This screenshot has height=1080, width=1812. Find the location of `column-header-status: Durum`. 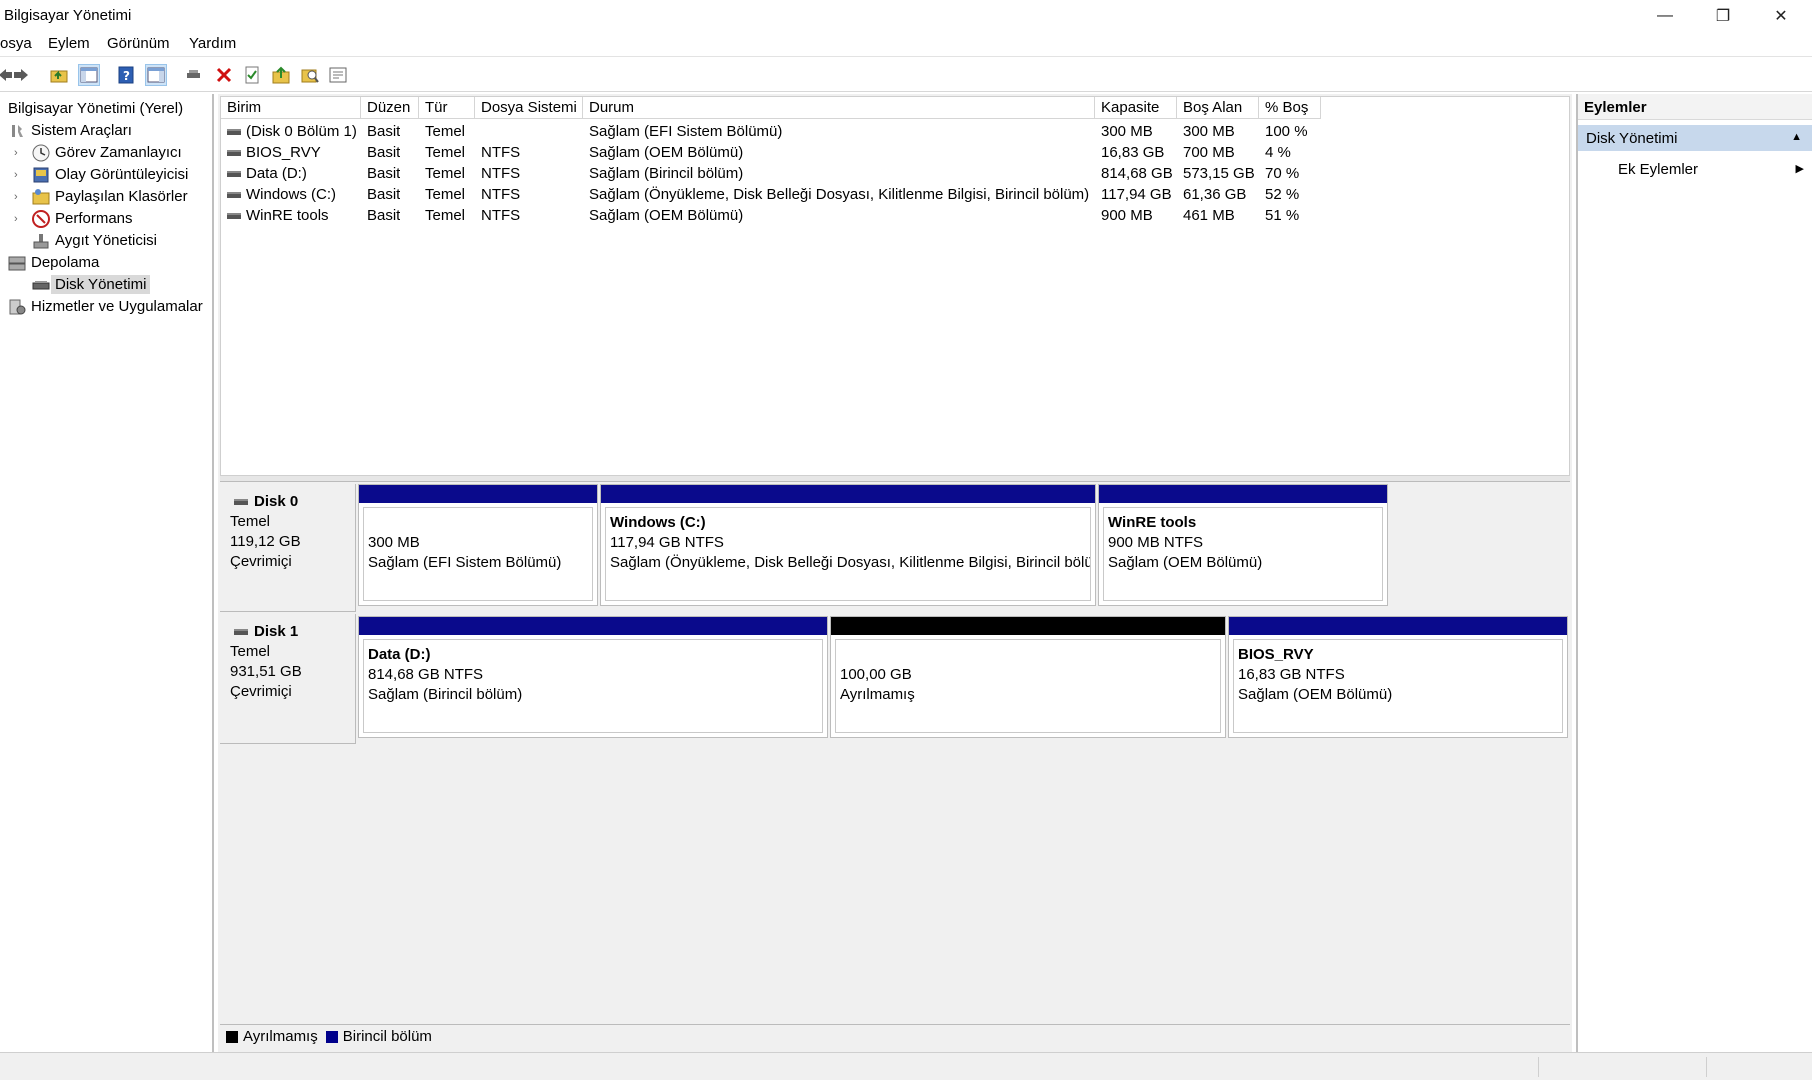

column-header-status: Durum is located at coordinates (839, 108).